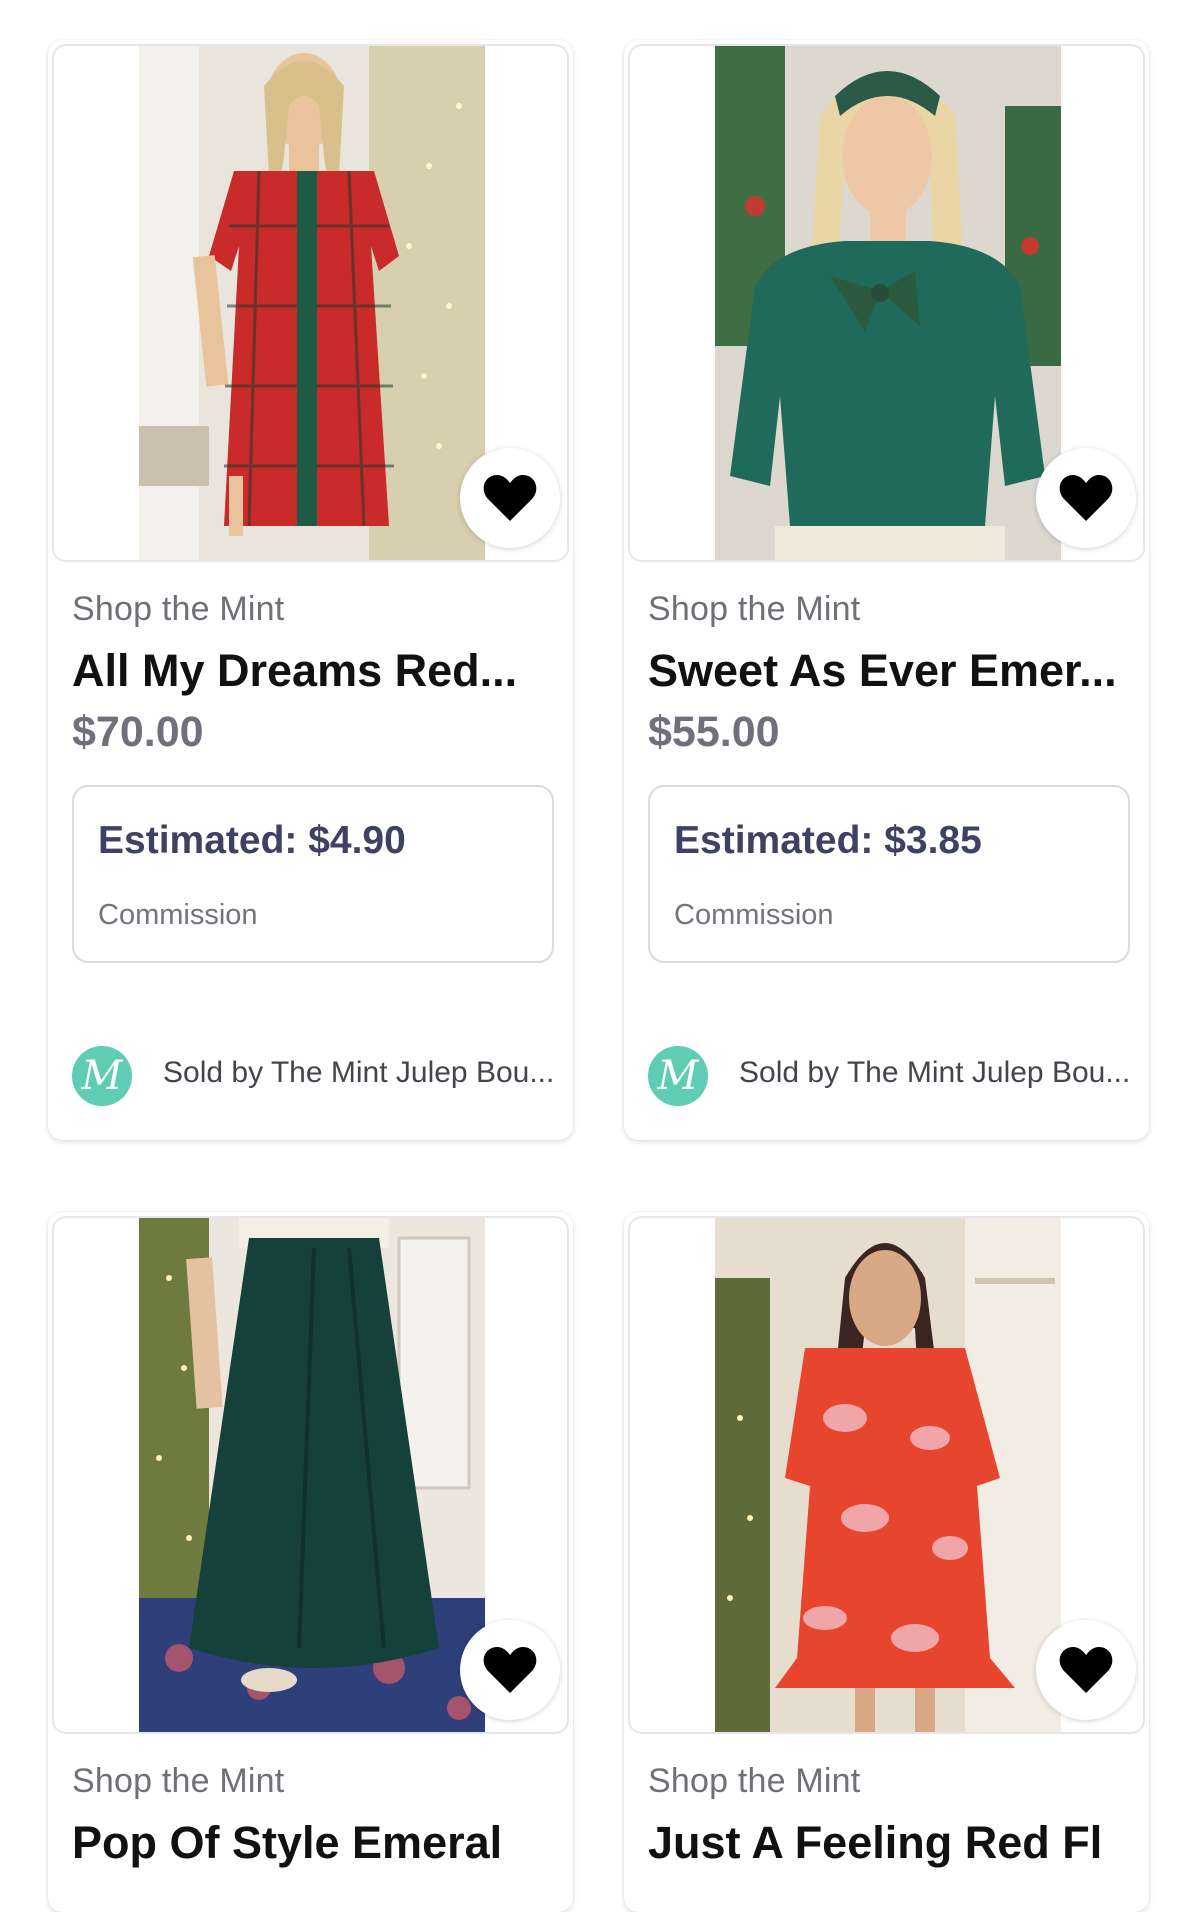 This screenshot has height=1912, width=1197. What do you see at coordinates (313, 874) in the screenshot?
I see `commission-box: Estimated: $4.90 Commission` at bounding box center [313, 874].